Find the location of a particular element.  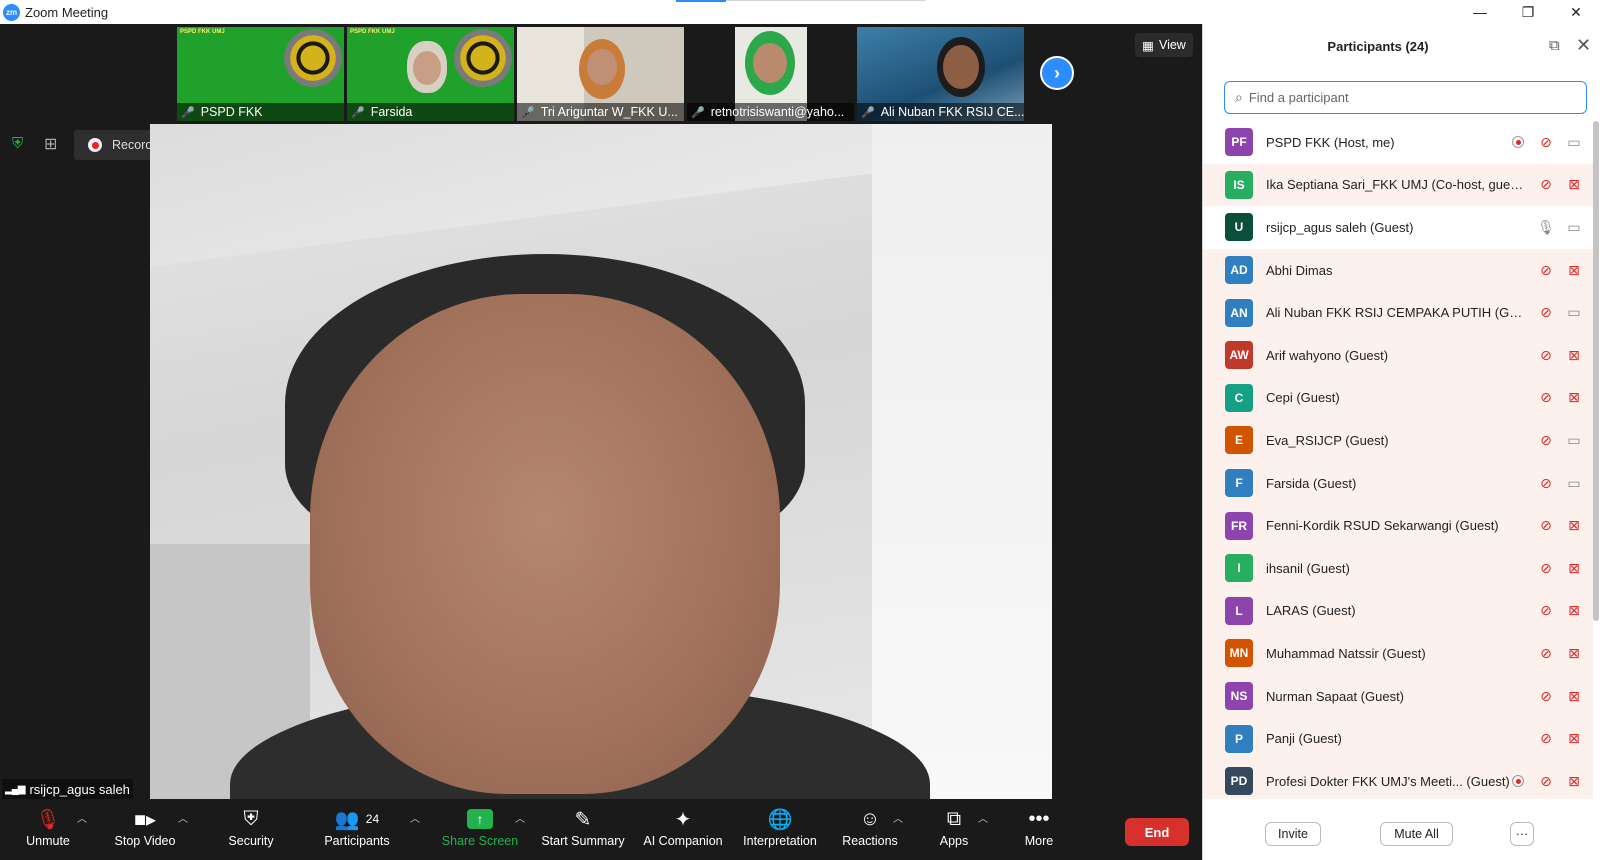

close-icon: ✕ is located at coordinates (1583, 45).